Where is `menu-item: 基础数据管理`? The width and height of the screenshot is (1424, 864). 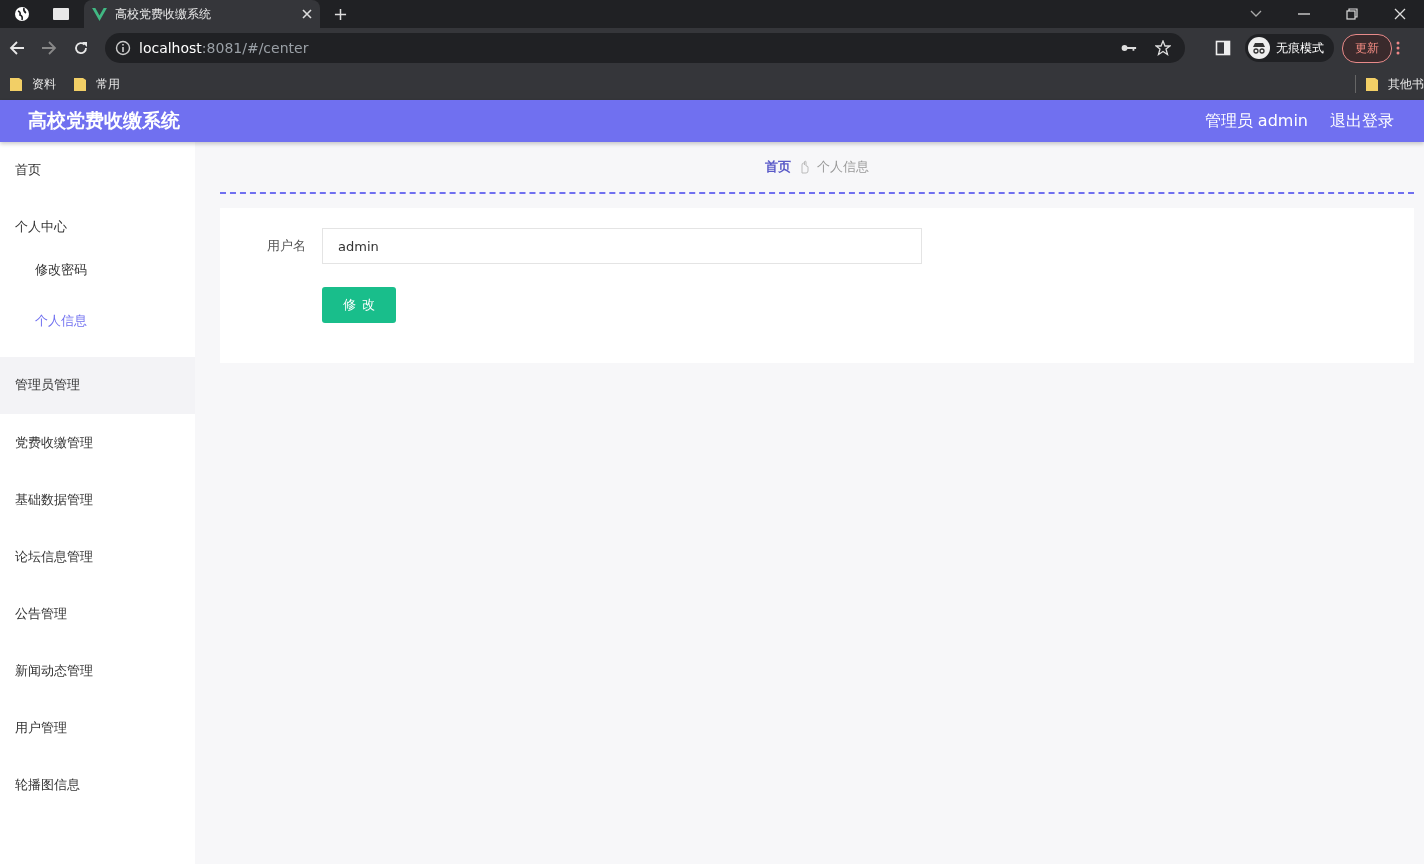 menu-item: 基础数据管理 is located at coordinates (97, 513).